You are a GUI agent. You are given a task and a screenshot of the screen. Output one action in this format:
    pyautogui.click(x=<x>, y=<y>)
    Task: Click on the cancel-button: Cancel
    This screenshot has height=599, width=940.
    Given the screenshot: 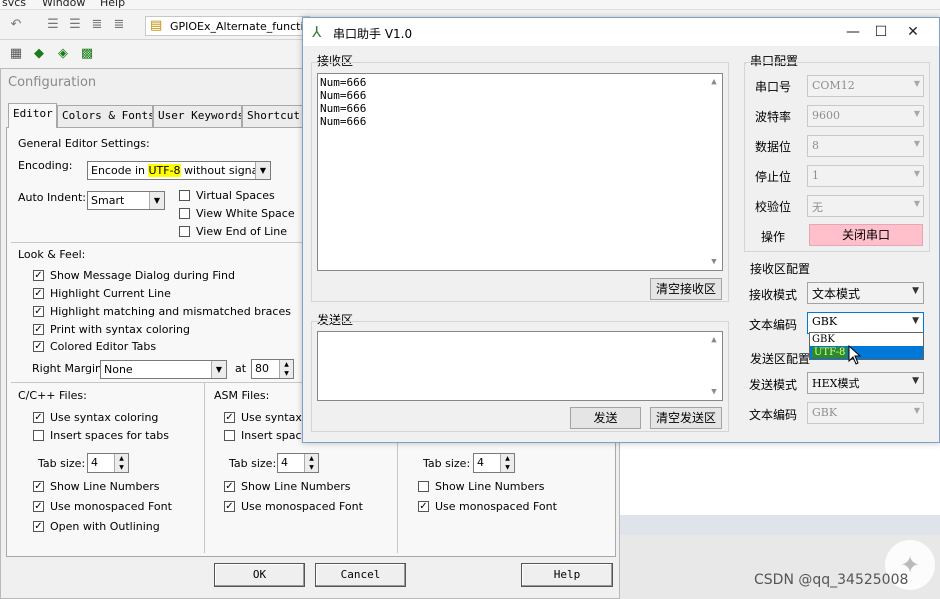 What is the action you would take?
    pyautogui.click(x=360, y=575)
    